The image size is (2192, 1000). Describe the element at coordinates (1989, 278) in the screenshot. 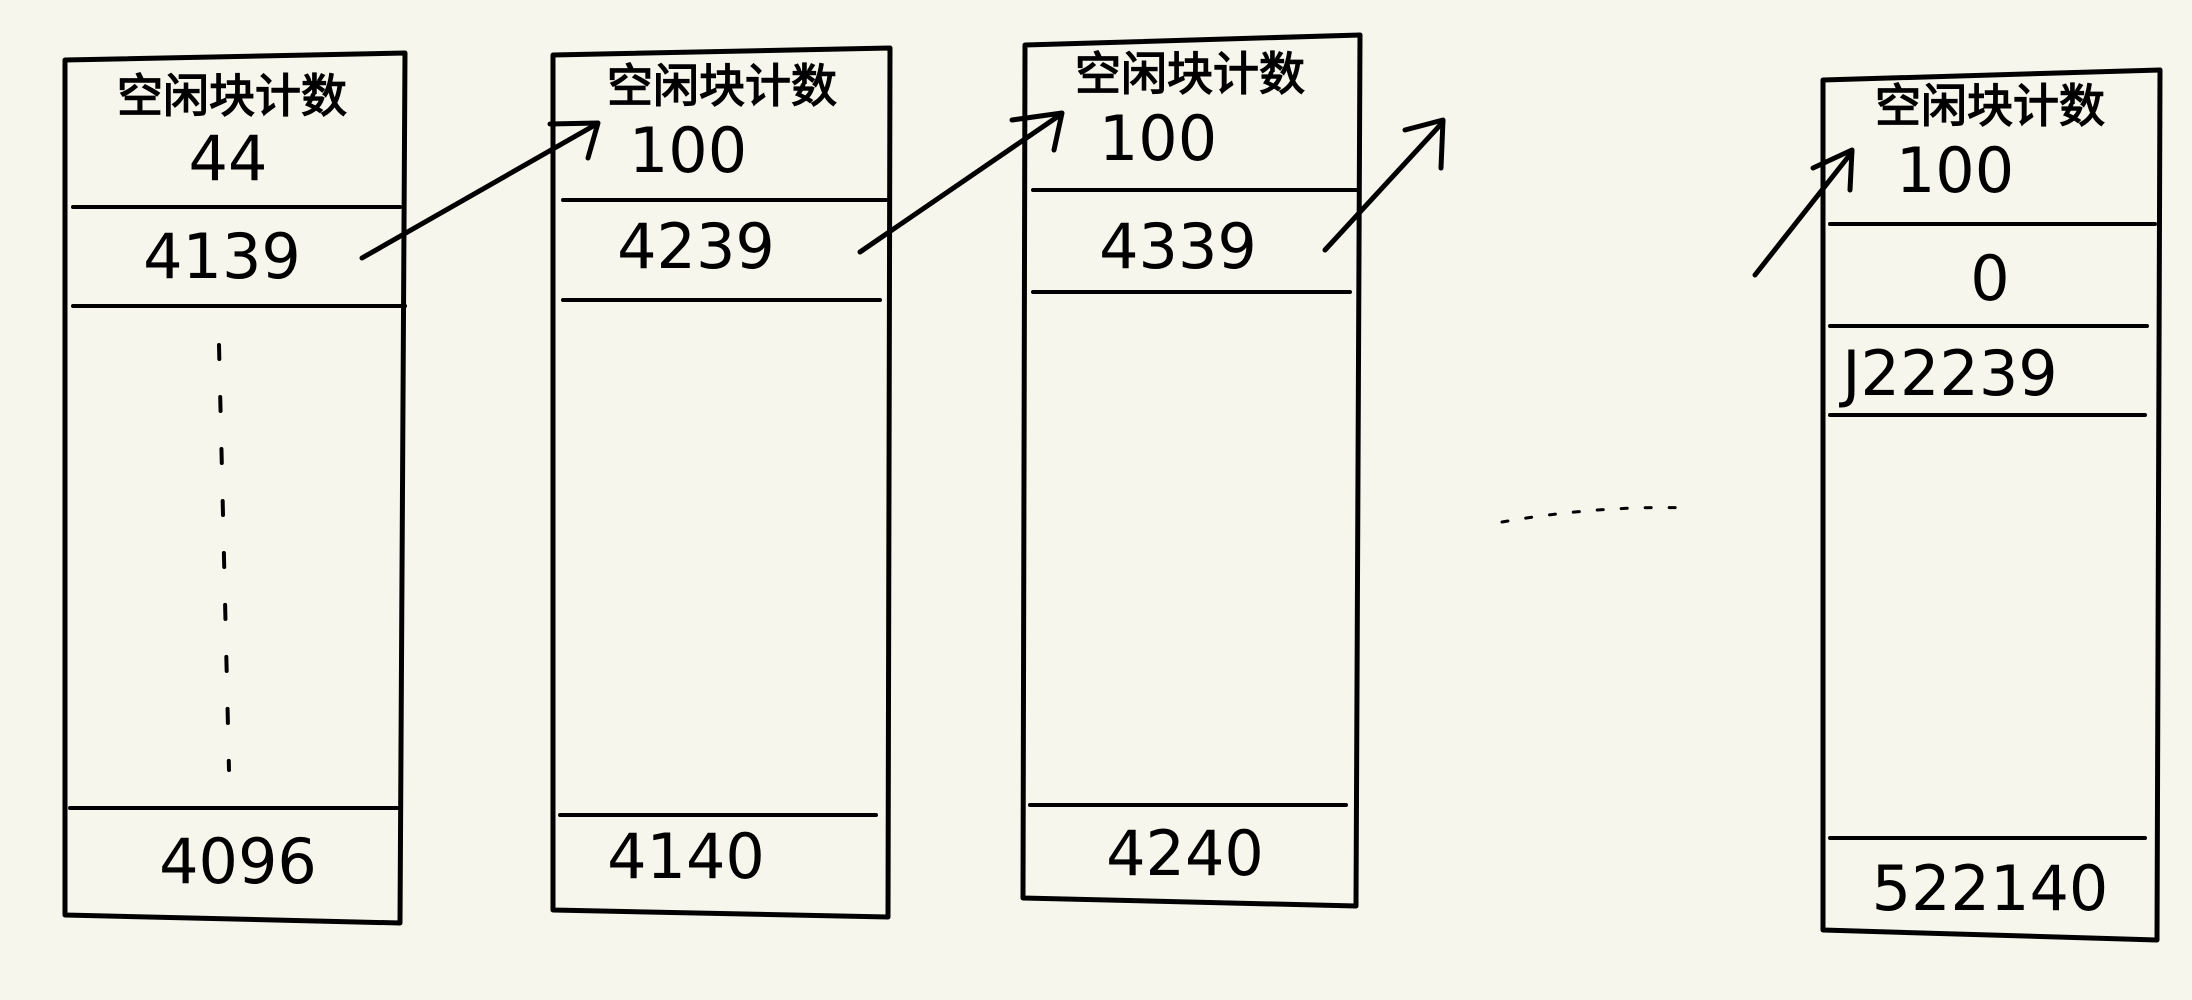

I see `block-last-first-entry: 0` at that location.